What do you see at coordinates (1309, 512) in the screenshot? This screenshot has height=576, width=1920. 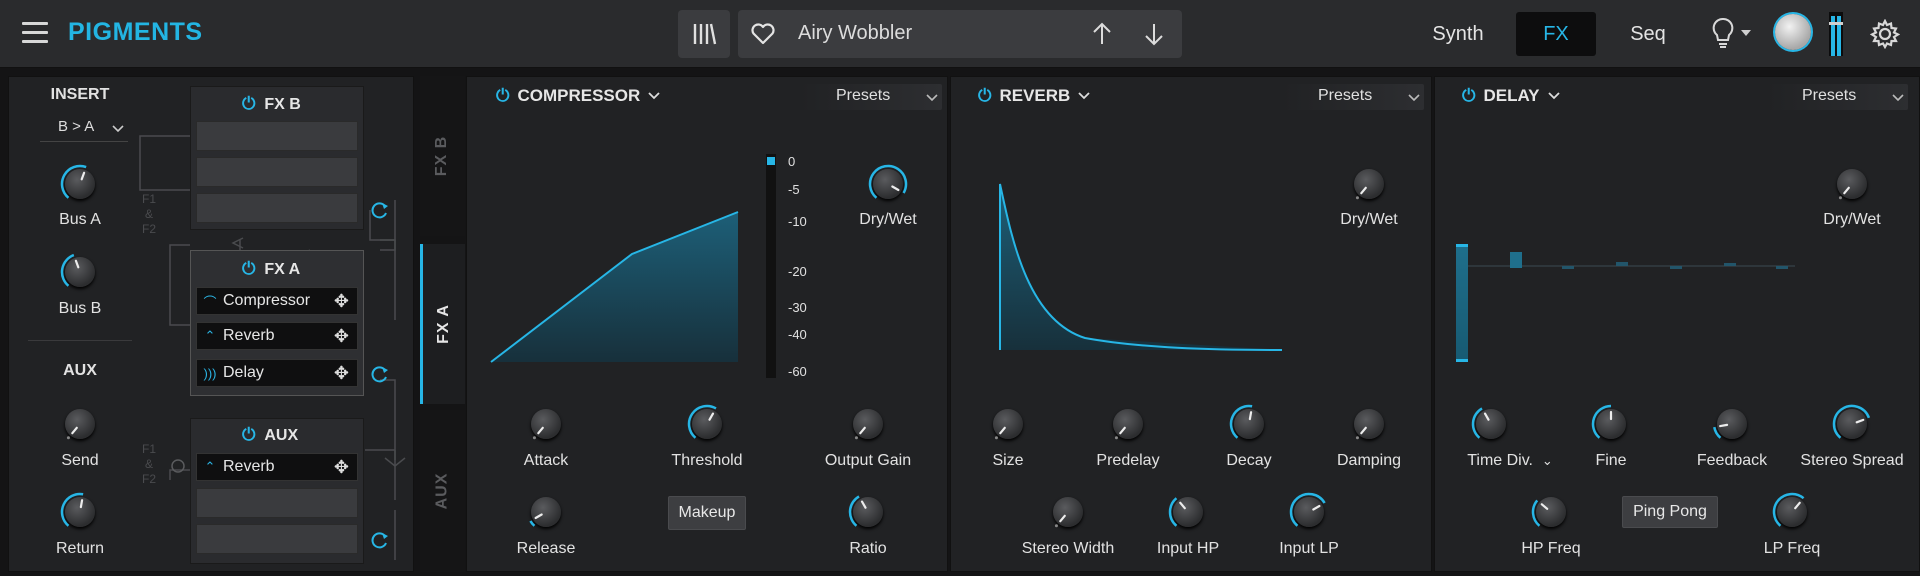 I see `input-lp-knob` at bounding box center [1309, 512].